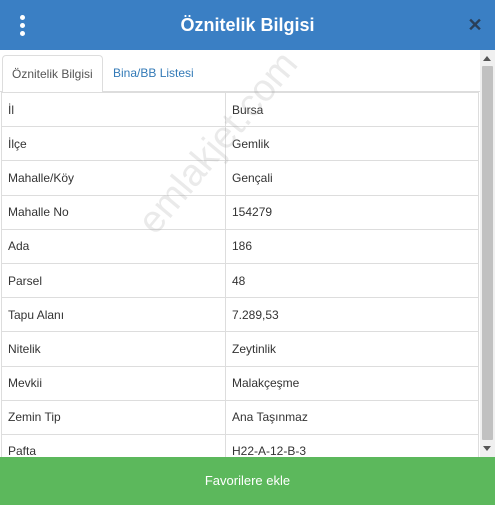 This screenshot has width=495, height=505. I want to click on table-row: Mevkii Malakçeşme, so click(240, 383).